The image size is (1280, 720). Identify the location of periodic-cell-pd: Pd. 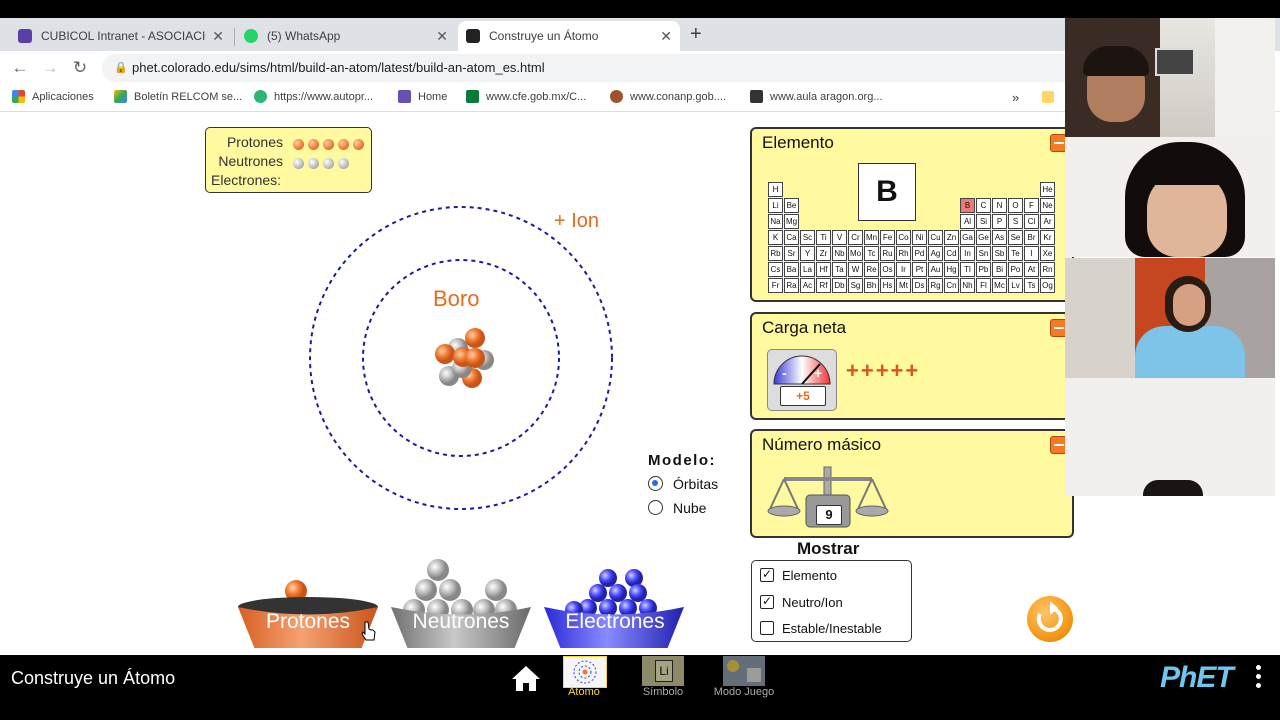
(919, 253).